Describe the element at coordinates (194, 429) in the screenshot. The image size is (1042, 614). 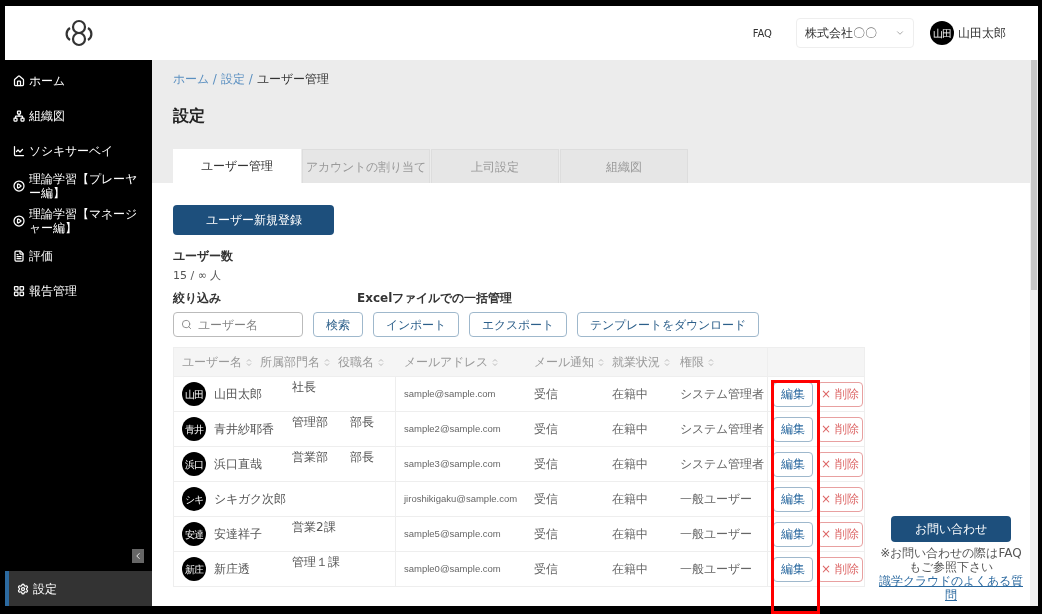
I see `avatar: 青井` at that location.